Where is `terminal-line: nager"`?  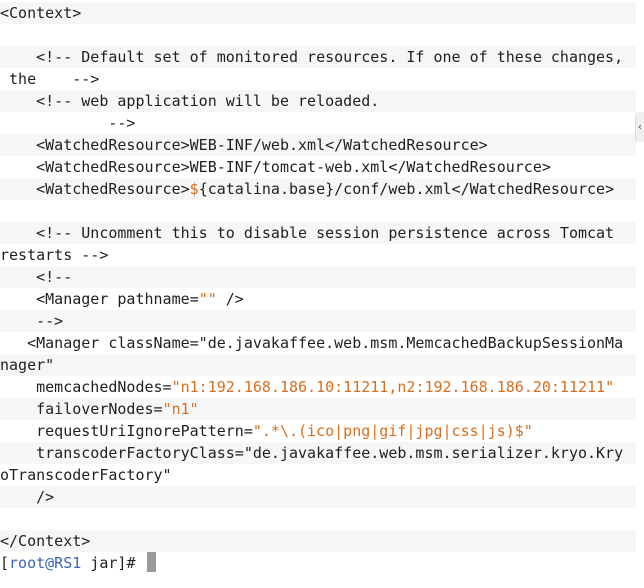 terminal-line: nager" is located at coordinates (318, 365).